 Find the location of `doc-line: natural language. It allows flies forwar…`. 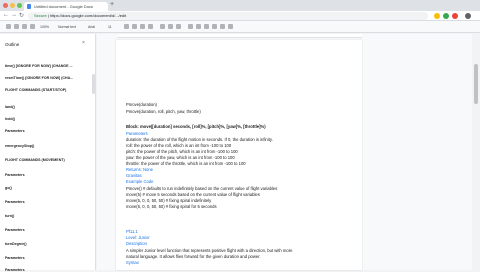

doc-line: natural language. It allows flies forwar… is located at coordinates (193, 256).